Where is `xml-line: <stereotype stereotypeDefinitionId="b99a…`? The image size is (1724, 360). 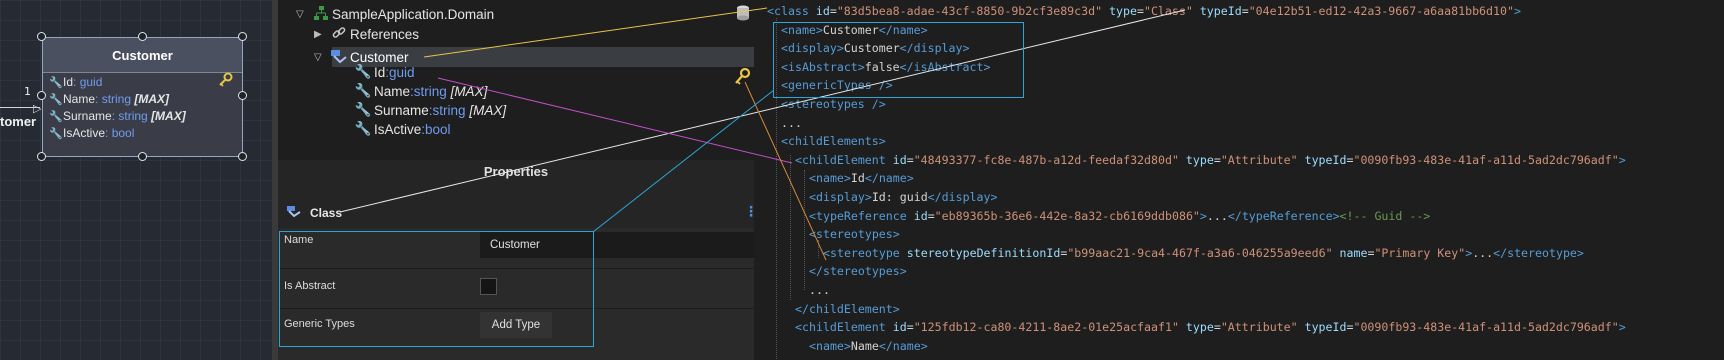 xml-line: <stereotype stereotypeDefinitionId="b99a… is located at coordinates (1203, 253).